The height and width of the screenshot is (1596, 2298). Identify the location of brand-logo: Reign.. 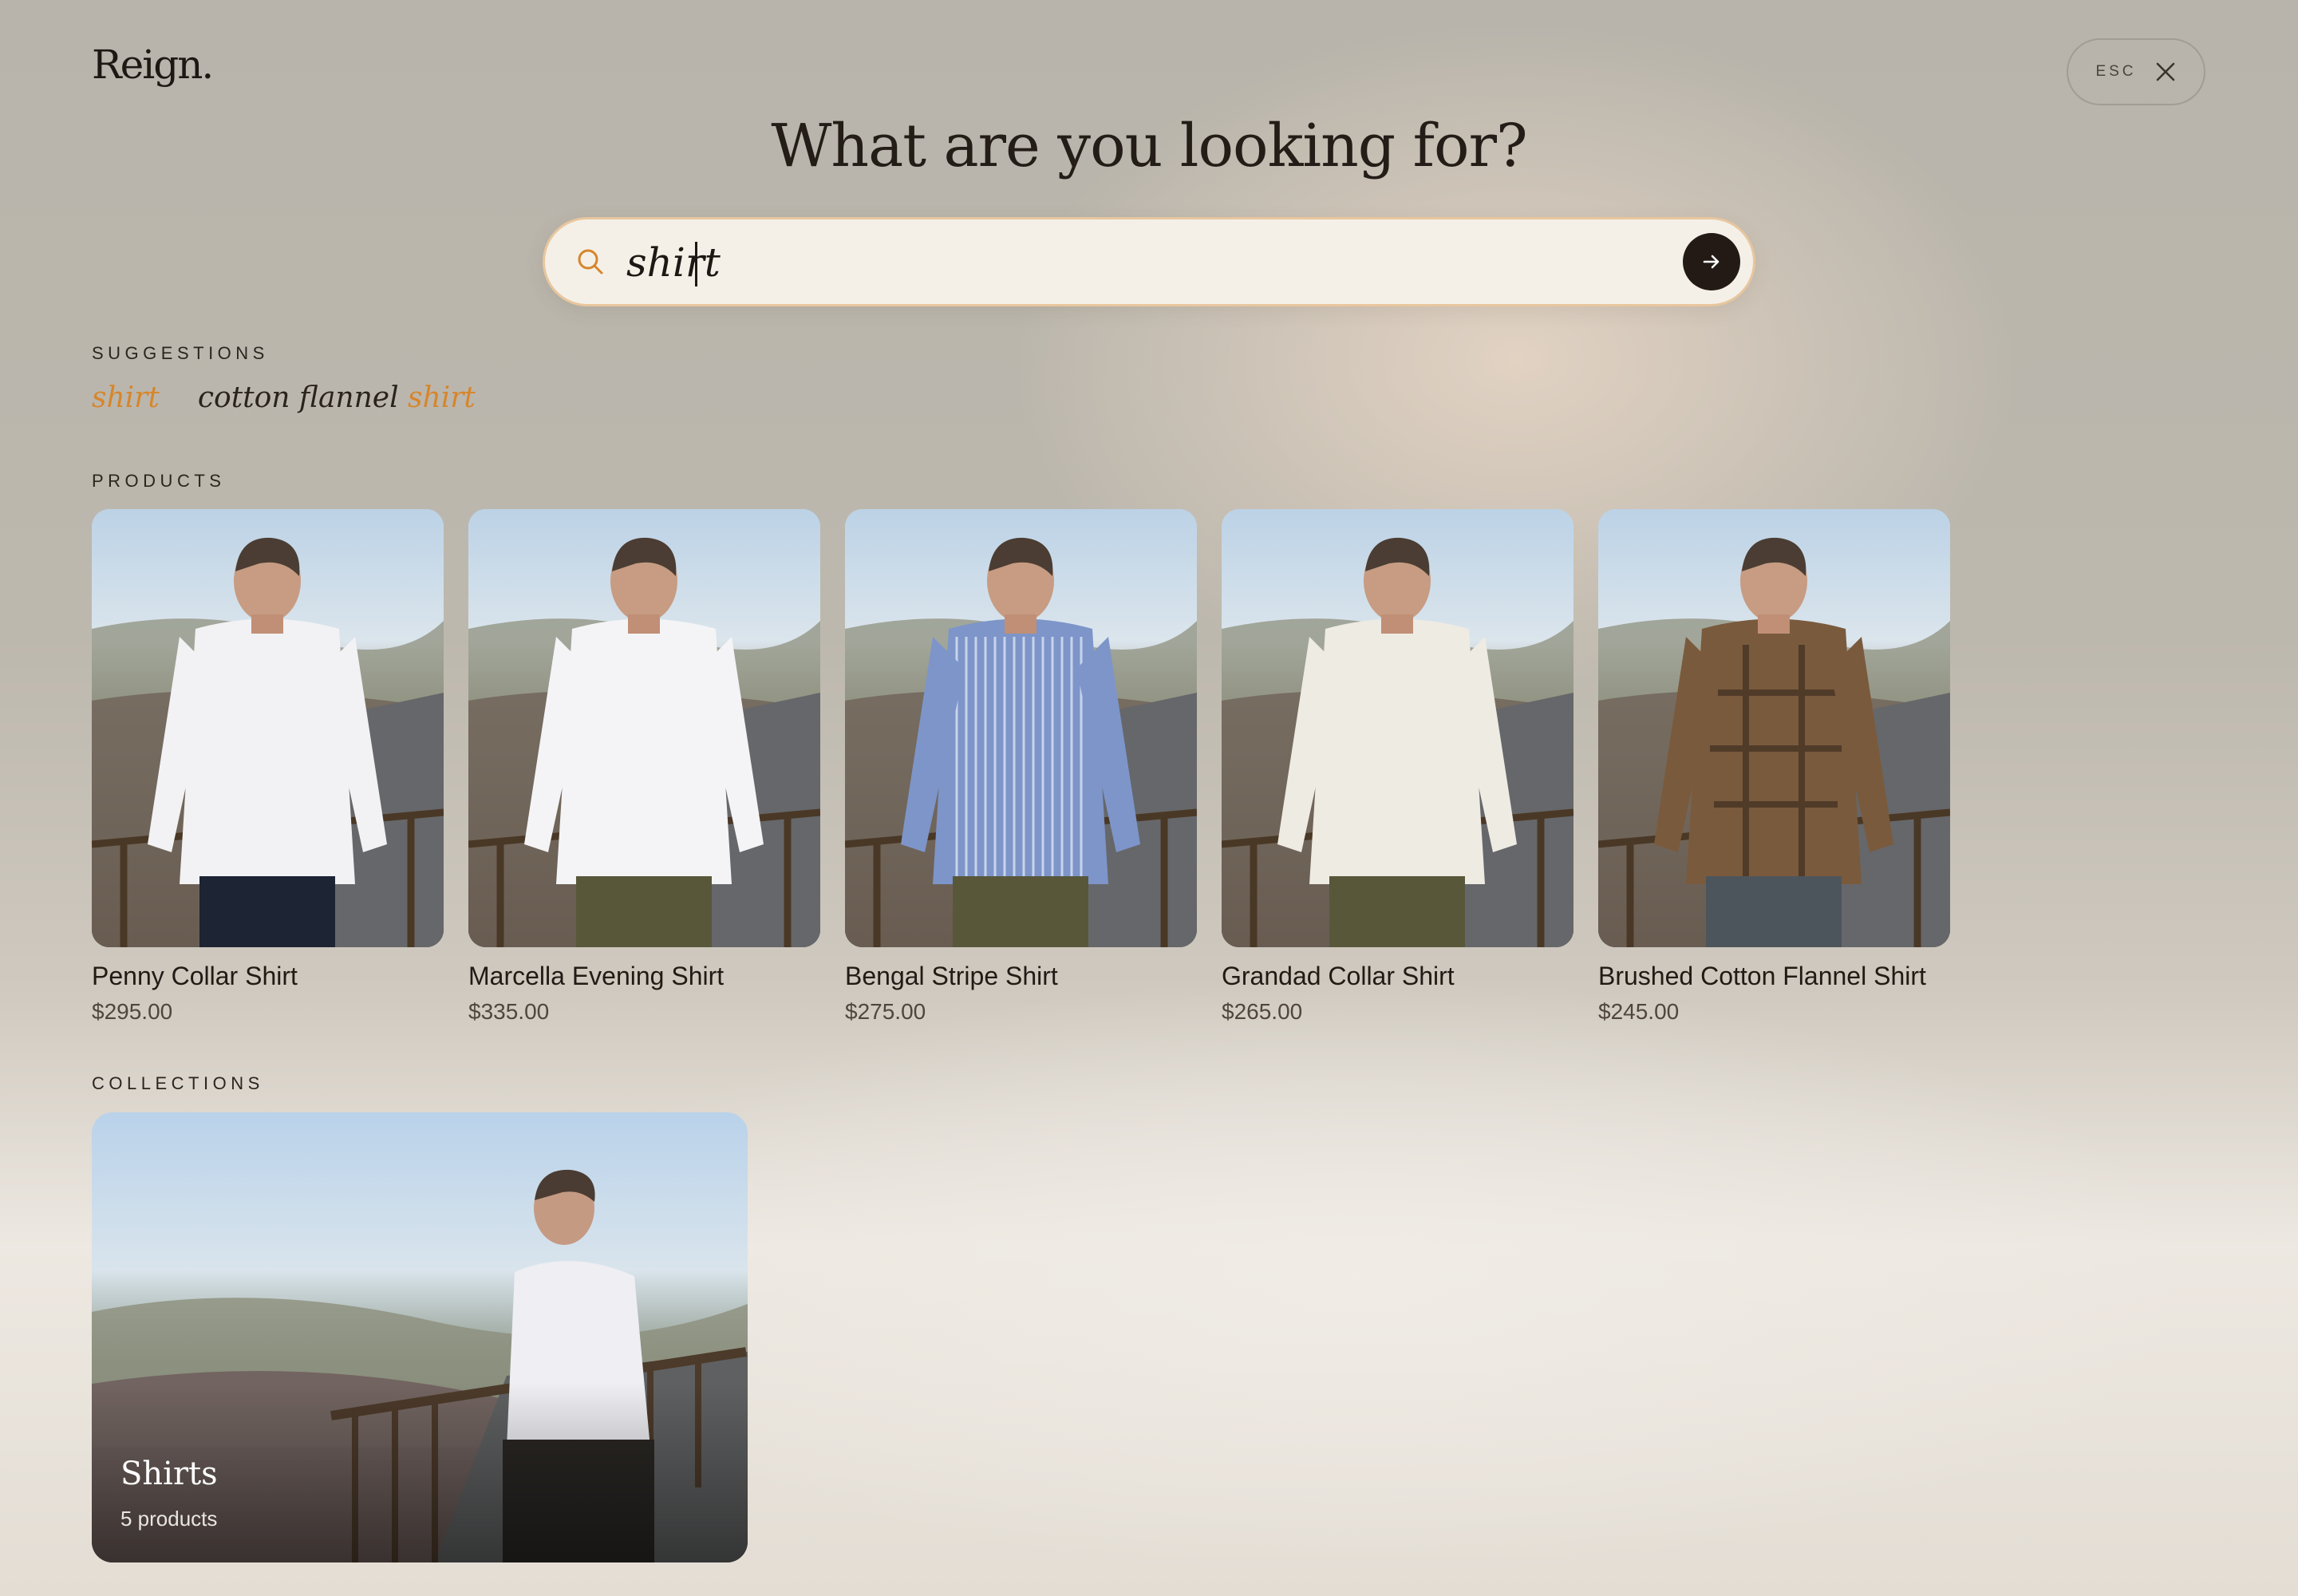
(153, 64).